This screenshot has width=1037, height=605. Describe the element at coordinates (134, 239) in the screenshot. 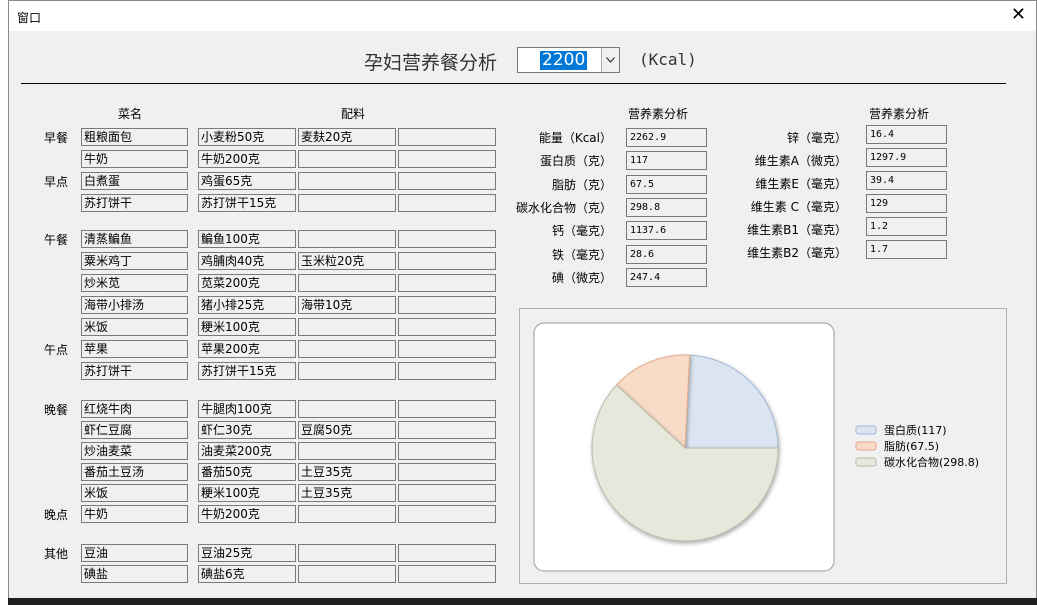

I see `dish-field: 清蒸鳊鱼` at that location.